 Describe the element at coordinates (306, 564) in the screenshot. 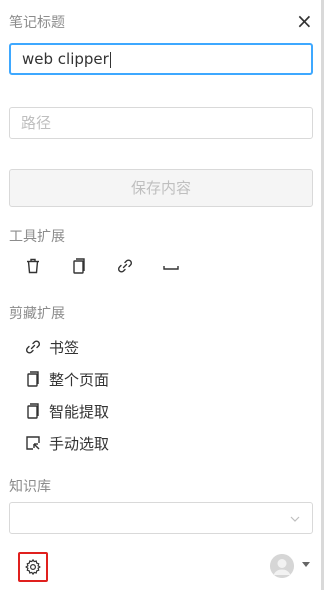

I see `caret-down-icon` at that location.